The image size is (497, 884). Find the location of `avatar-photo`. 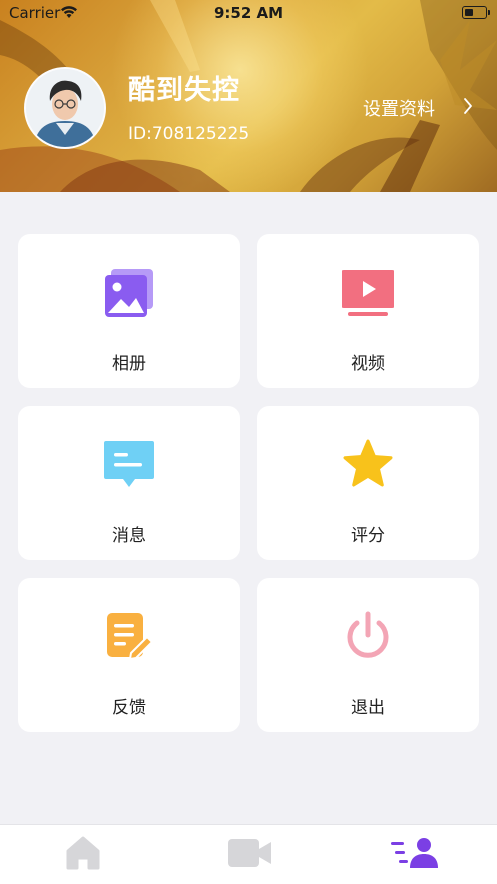

avatar-photo is located at coordinates (65, 108).